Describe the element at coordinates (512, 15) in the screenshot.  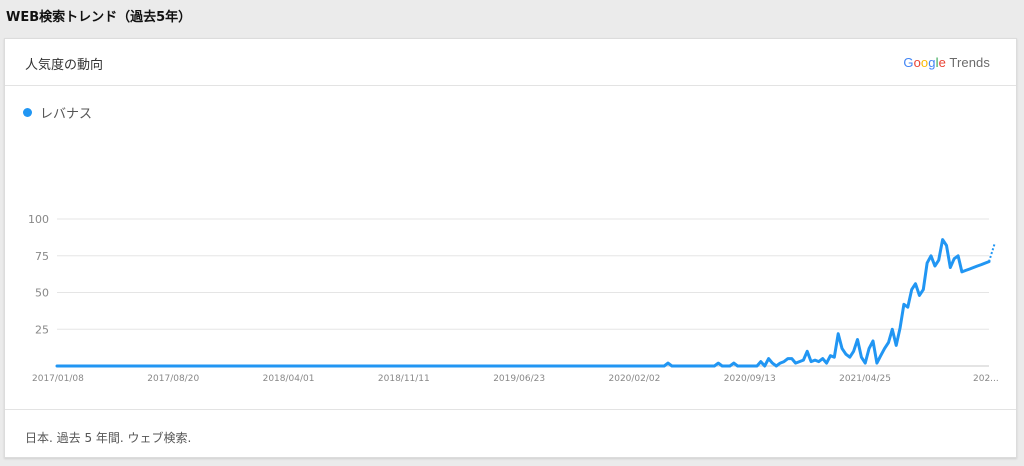
I see `section-header: WEB検索トレンド（過去5年）` at that location.